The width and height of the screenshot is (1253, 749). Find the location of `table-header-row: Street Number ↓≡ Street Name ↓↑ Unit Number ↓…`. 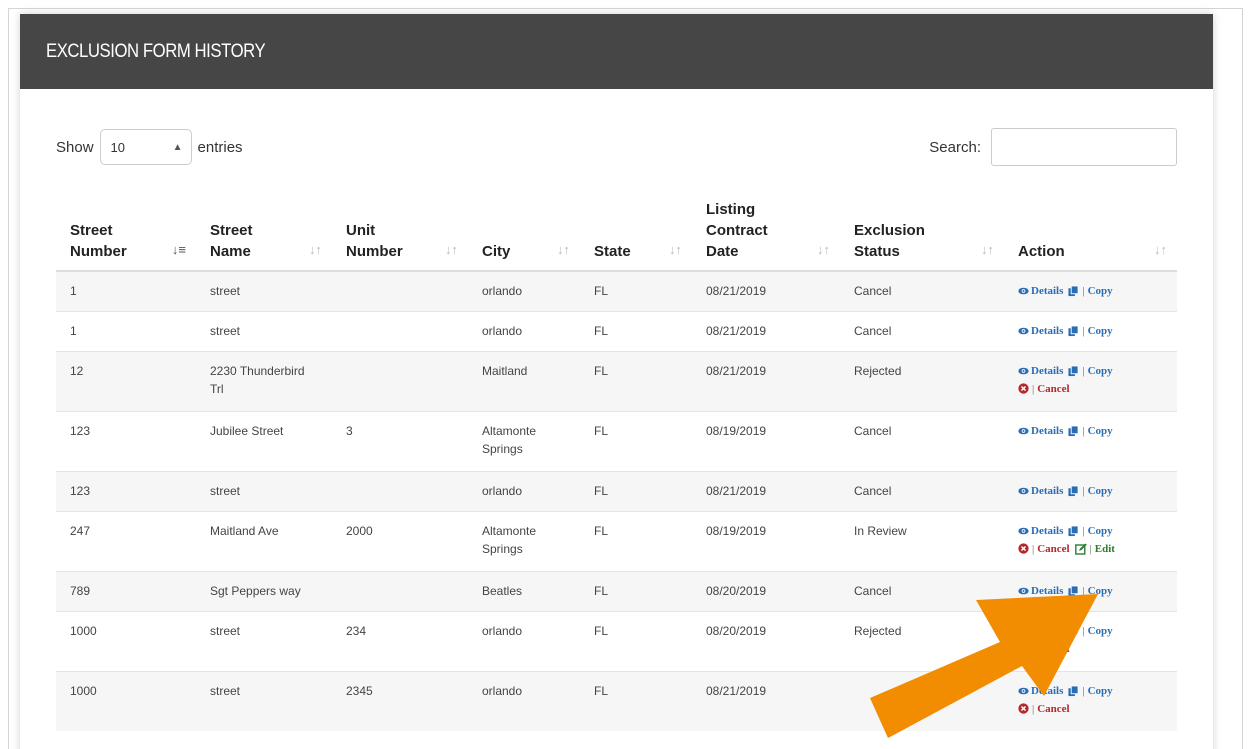

table-header-row: Street Number ↓≡ Street Name ↓↑ Unit Number ↓… is located at coordinates (616, 235).